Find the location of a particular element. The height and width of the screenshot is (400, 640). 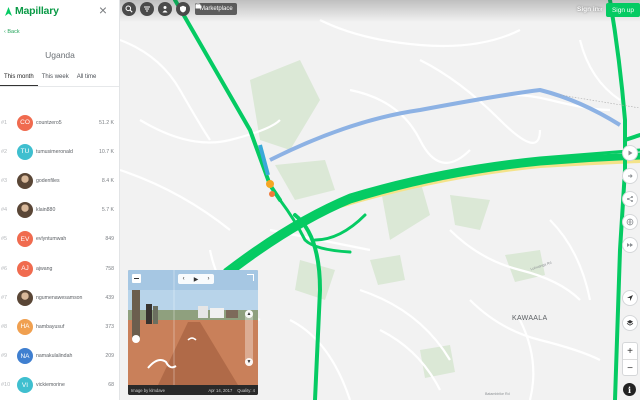

brand-logo: Mapillary is located at coordinates (31, 11).